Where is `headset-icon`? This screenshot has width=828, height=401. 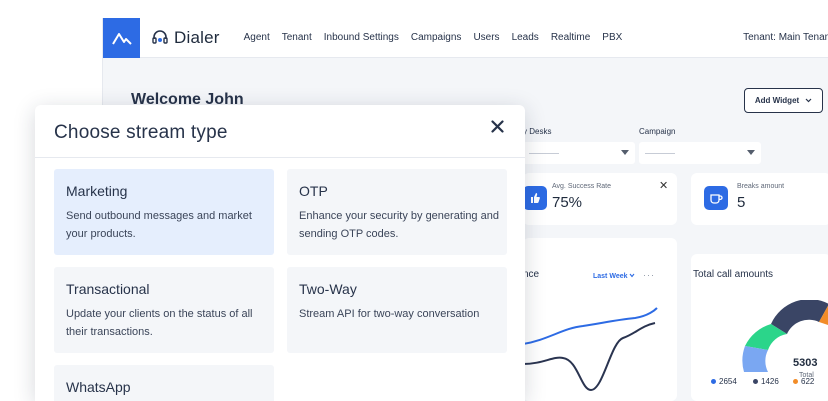 headset-icon is located at coordinates (160, 36).